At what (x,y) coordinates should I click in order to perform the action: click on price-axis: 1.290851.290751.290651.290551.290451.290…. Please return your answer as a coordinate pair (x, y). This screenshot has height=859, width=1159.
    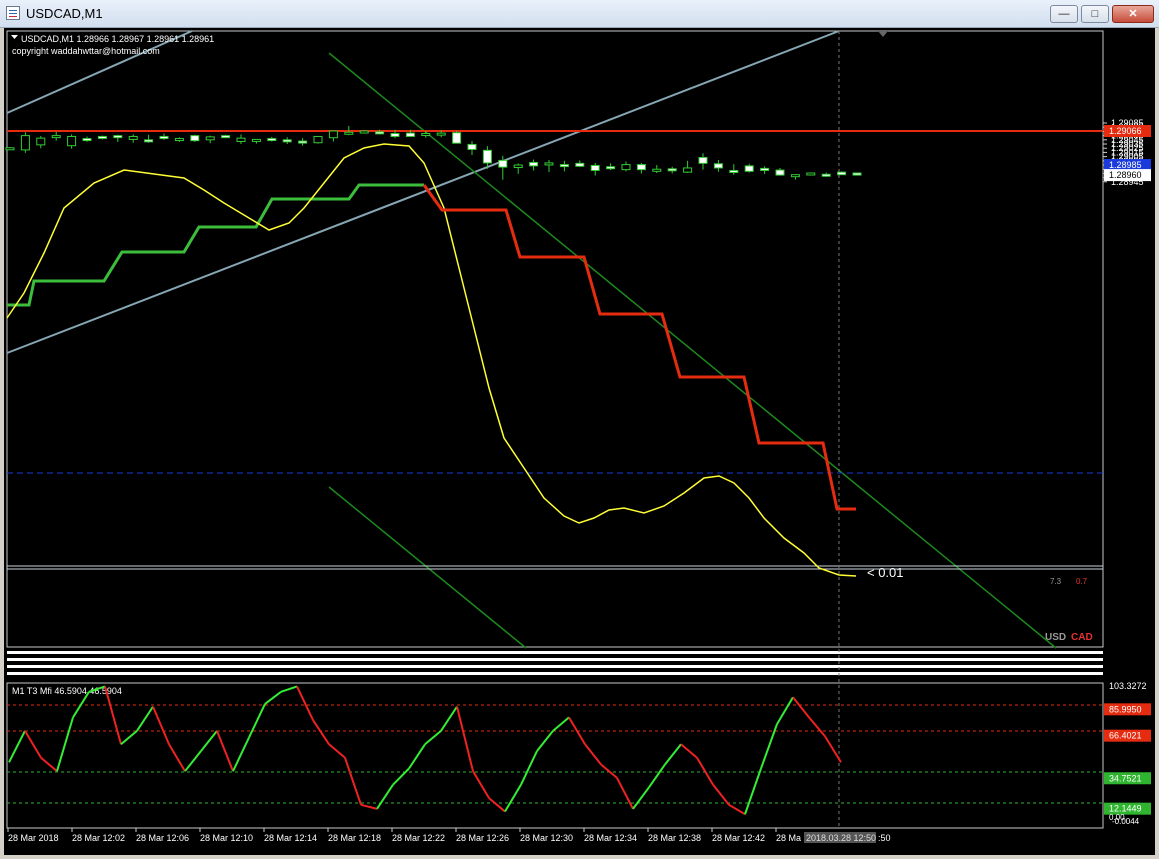
    Looking at the image, I should click on (1127, 152).